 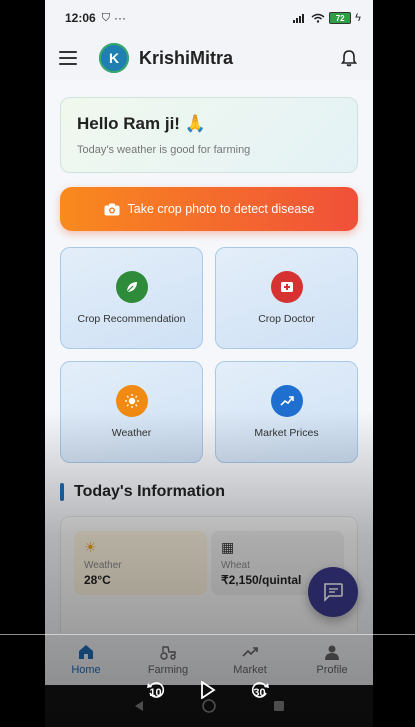 What do you see at coordinates (349, 58) in the screenshot?
I see `bell-icon` at bounding box center [349, 58].